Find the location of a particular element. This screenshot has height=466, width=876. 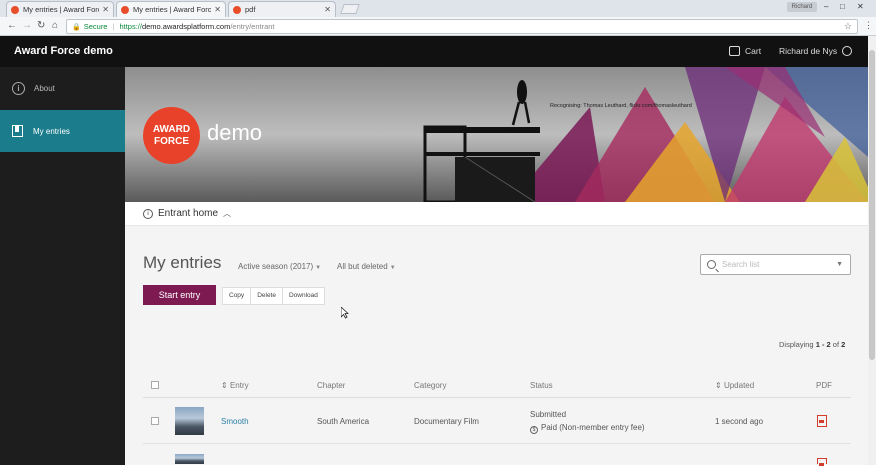

browser-tab-2: My entries | Award Force ✕ is located at coordinates (171, 9).